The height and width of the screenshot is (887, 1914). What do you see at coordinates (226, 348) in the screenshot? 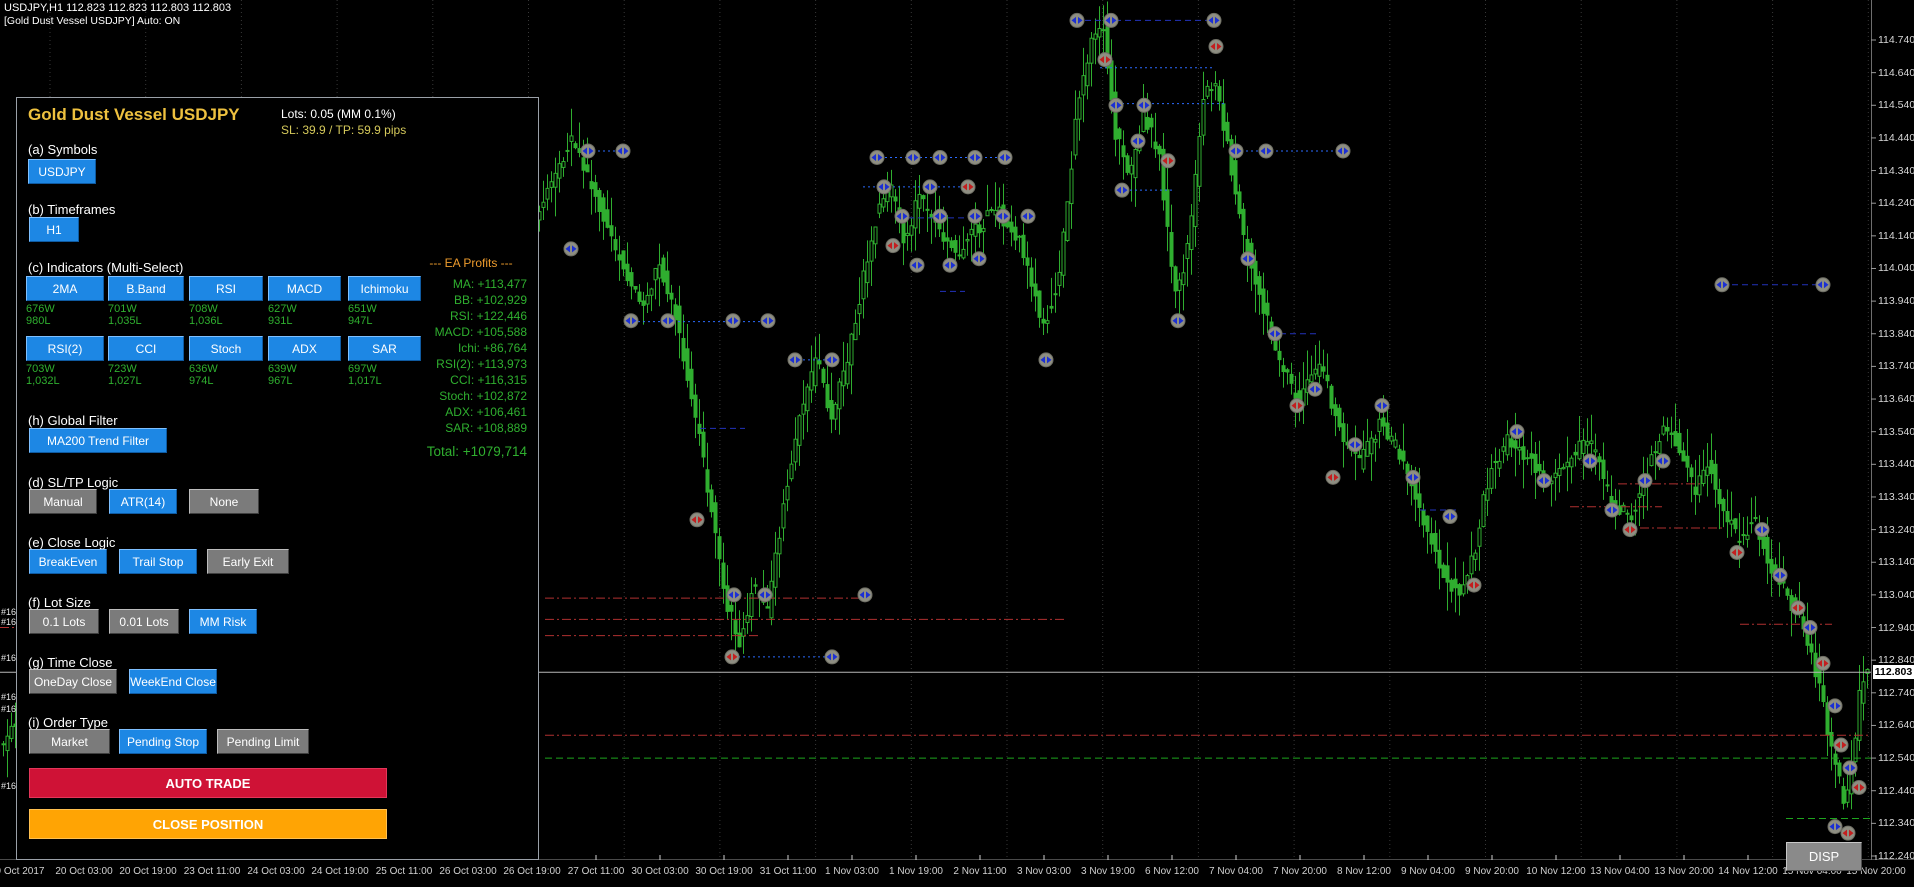
I see `btn-stoch: Stoch` at bounding box center [226, 348].